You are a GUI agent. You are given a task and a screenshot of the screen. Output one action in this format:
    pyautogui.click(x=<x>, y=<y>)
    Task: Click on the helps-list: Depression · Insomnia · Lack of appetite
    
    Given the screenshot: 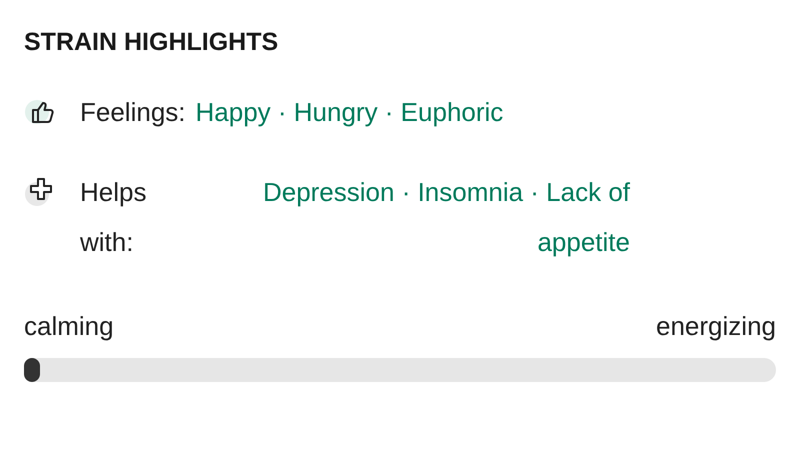 What is the action you would take?
    pyautogui.click(x=410, y=217)
    